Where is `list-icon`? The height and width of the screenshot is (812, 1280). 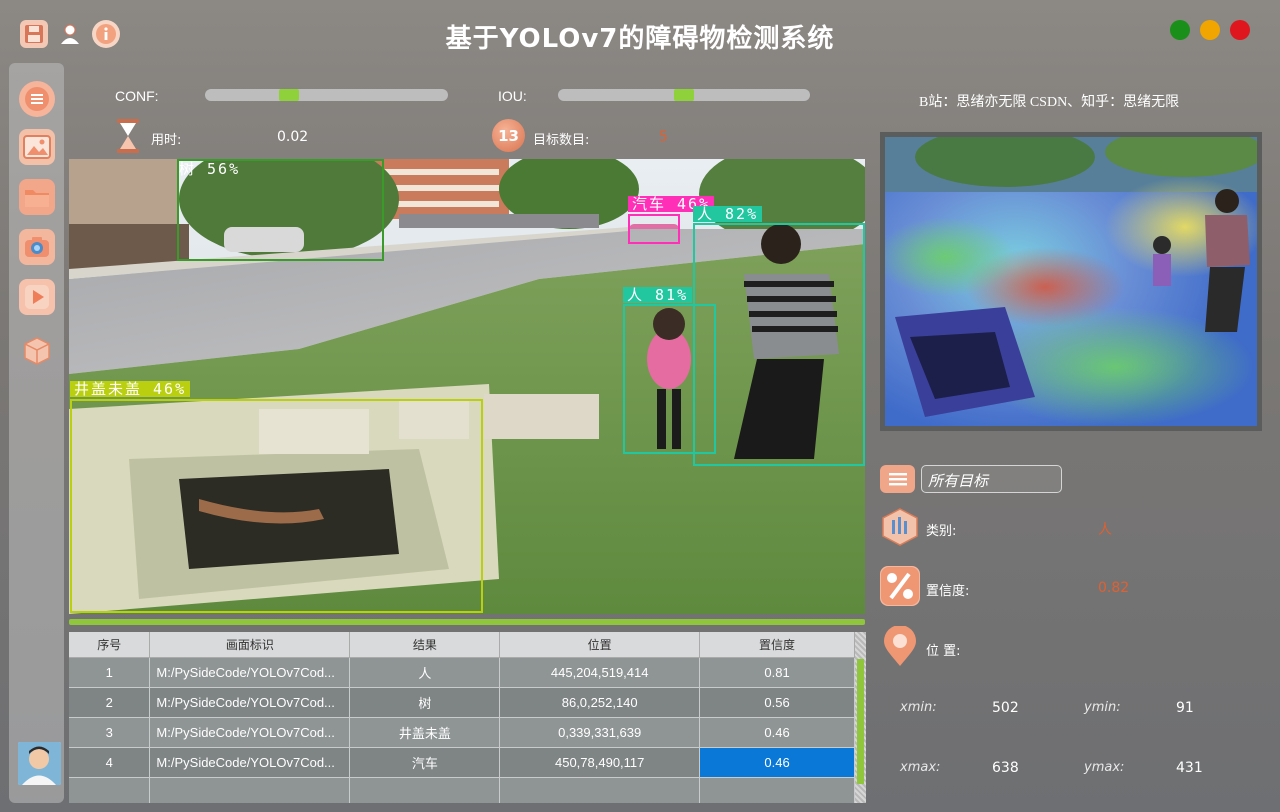 list-icon is located at coordinates (897, 479).